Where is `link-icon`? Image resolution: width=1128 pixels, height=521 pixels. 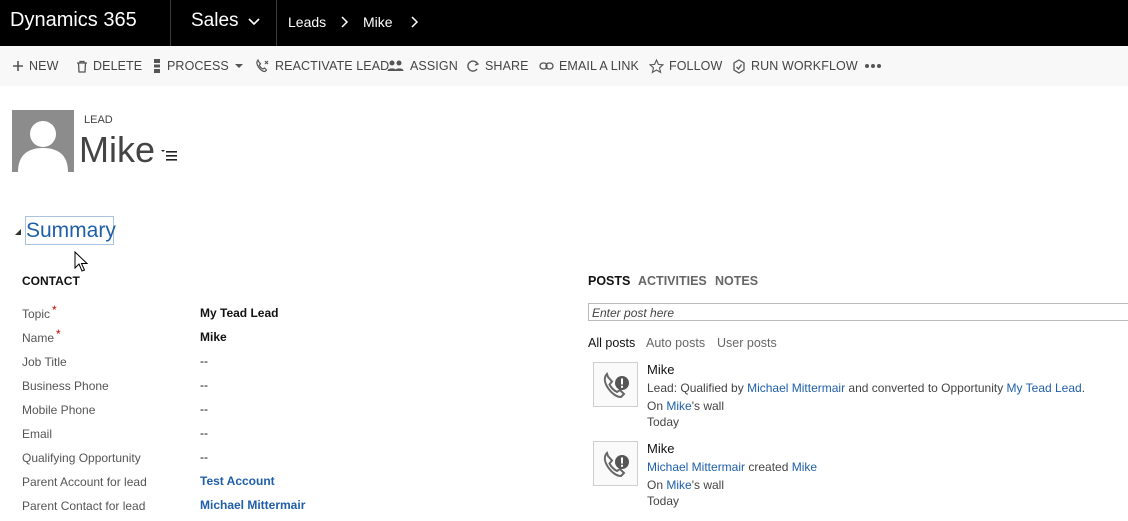
link-icon is located at coordinates (546, 66).